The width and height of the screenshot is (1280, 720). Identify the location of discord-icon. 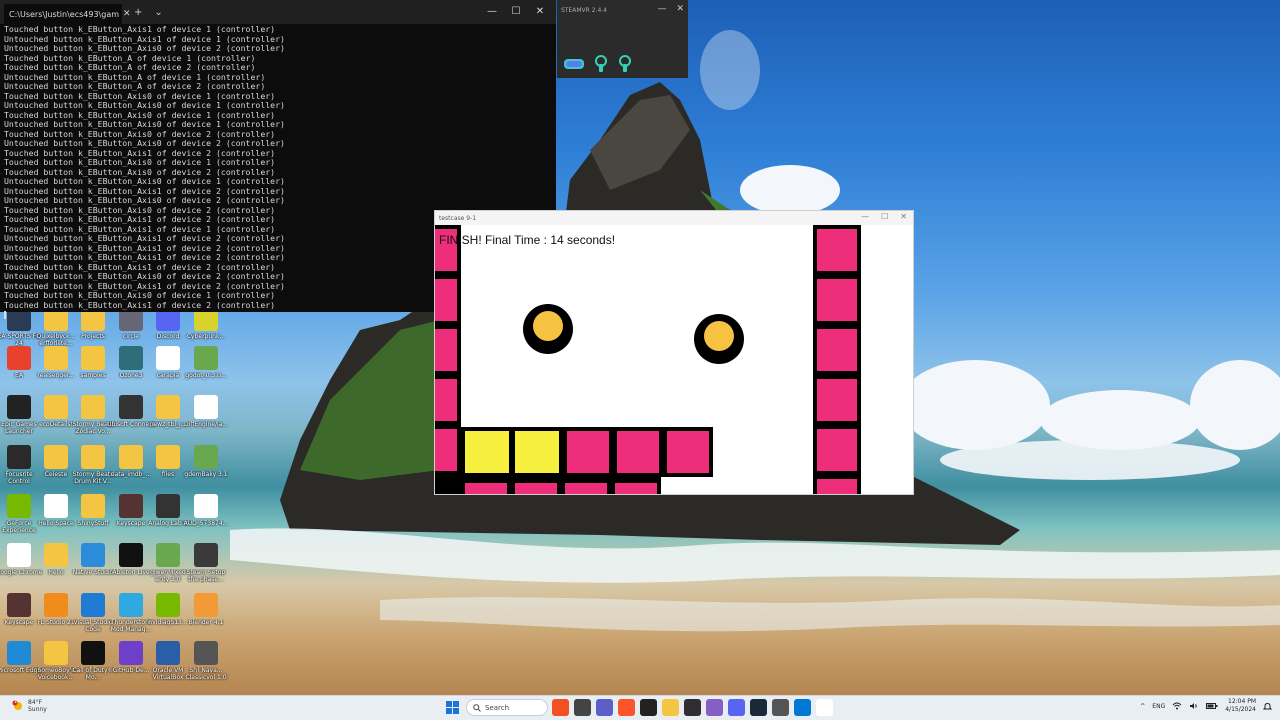
(736, 707).